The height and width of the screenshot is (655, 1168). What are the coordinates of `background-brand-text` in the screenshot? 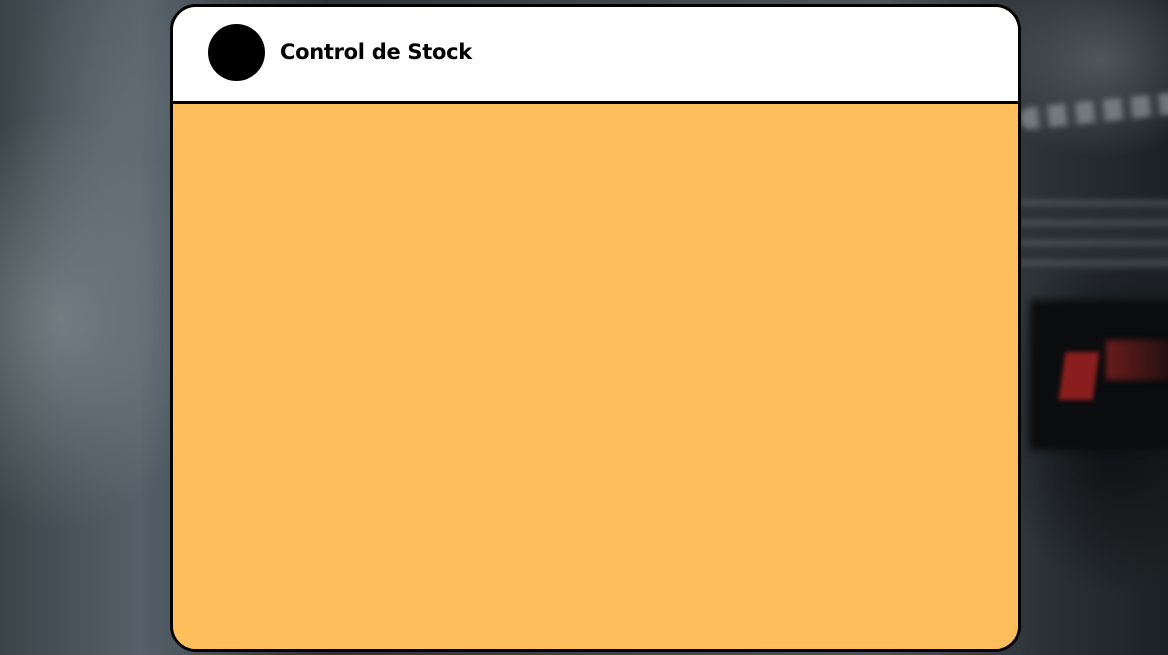 It's located at (1137, 360).